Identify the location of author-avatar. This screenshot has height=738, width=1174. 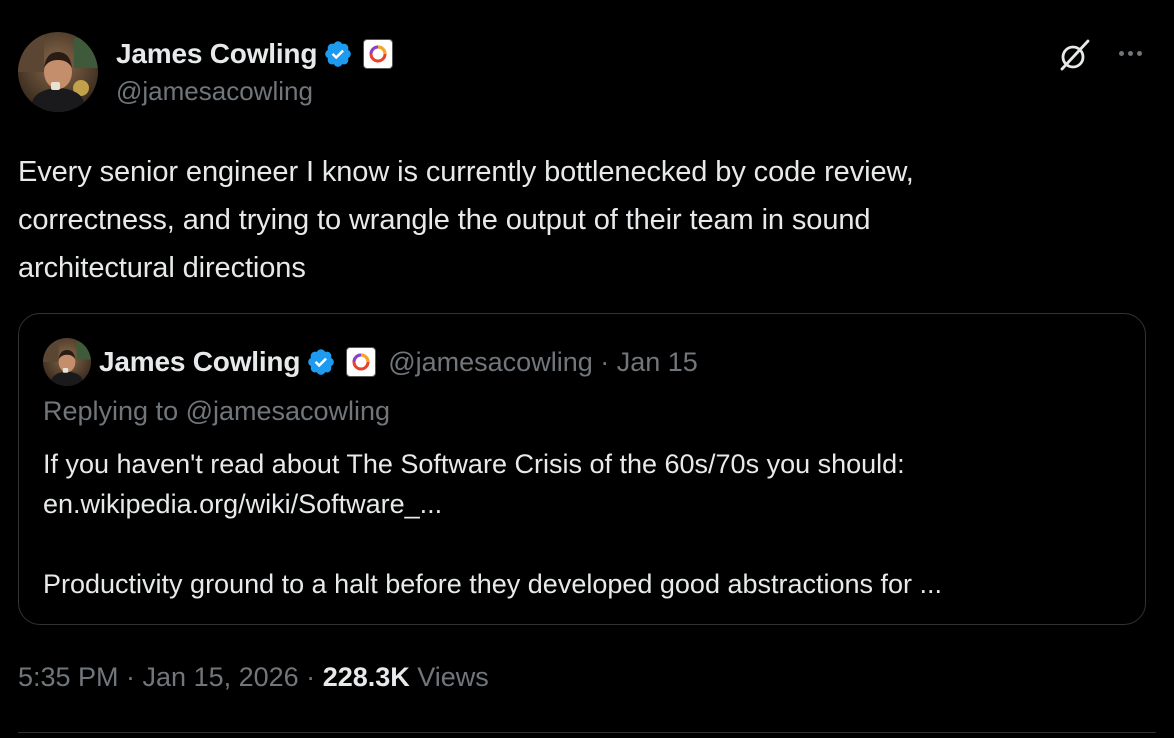
(58, 72).